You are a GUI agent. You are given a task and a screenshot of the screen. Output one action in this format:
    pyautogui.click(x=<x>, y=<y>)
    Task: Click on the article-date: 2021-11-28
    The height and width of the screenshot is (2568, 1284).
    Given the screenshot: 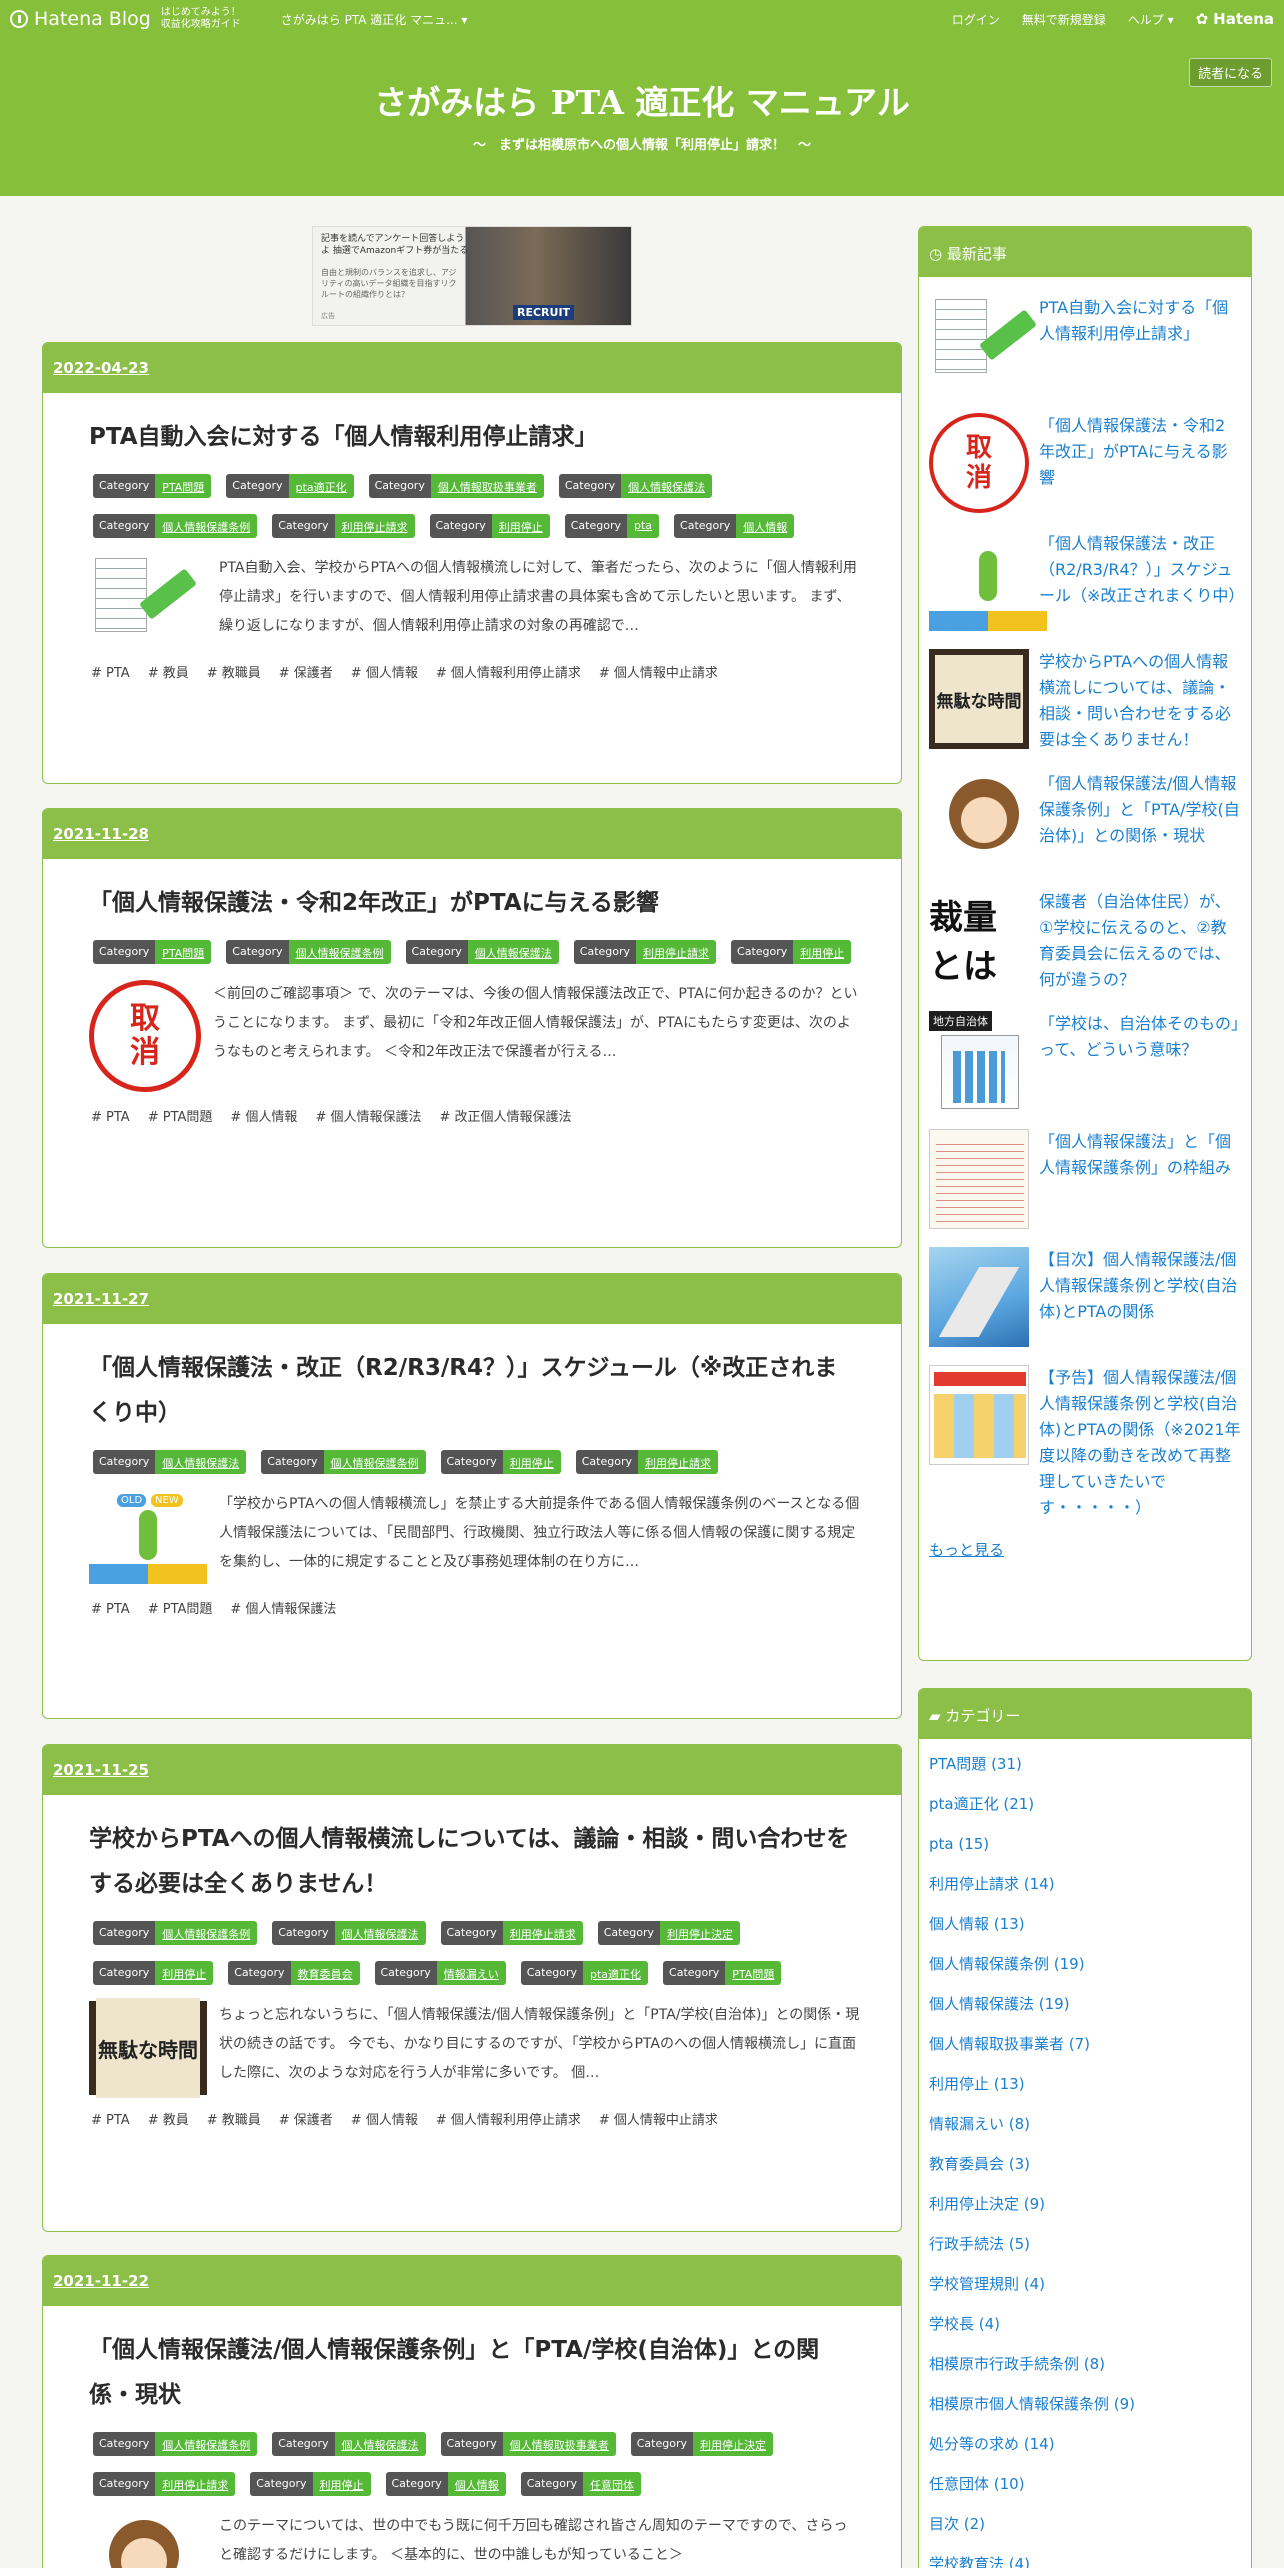 What is the action you would take?
    pyautogui.click(x=472, y=834)
    